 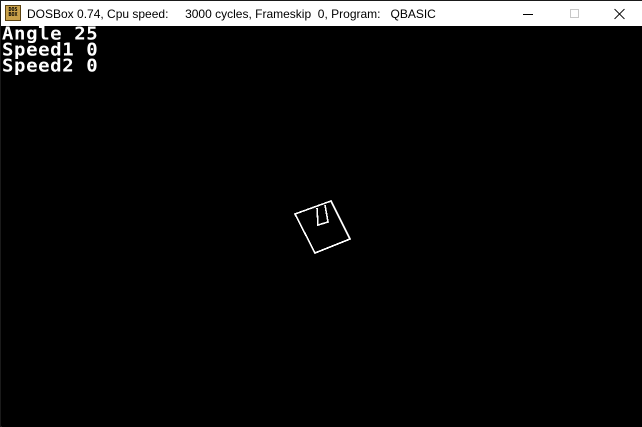 I want to click on icon-text-bottom: BOX, so click(x=13, y=15).